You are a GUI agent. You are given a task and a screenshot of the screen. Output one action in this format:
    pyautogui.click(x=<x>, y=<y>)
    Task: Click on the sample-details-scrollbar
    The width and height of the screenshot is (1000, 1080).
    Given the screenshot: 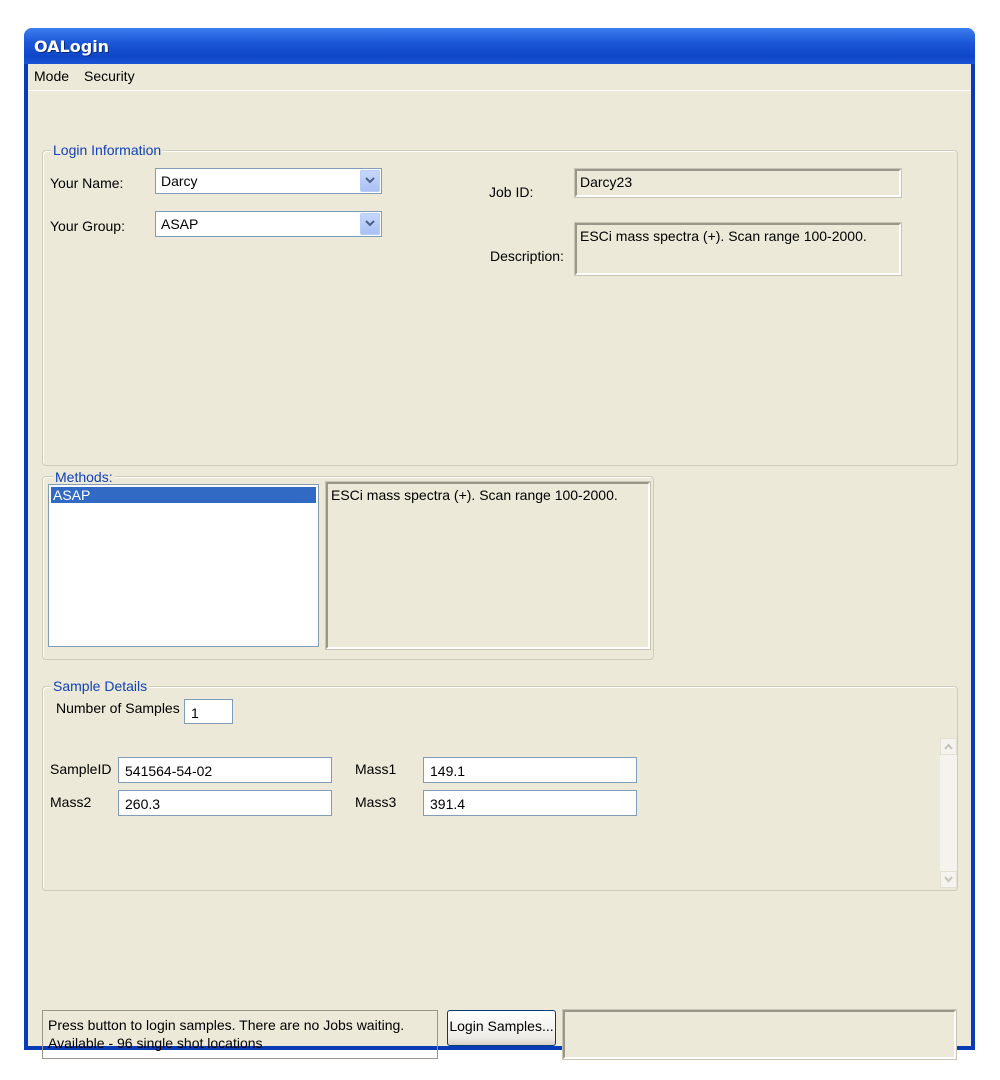 What is the action you would take?
    pyautogui.click(x=948, y=813)
    